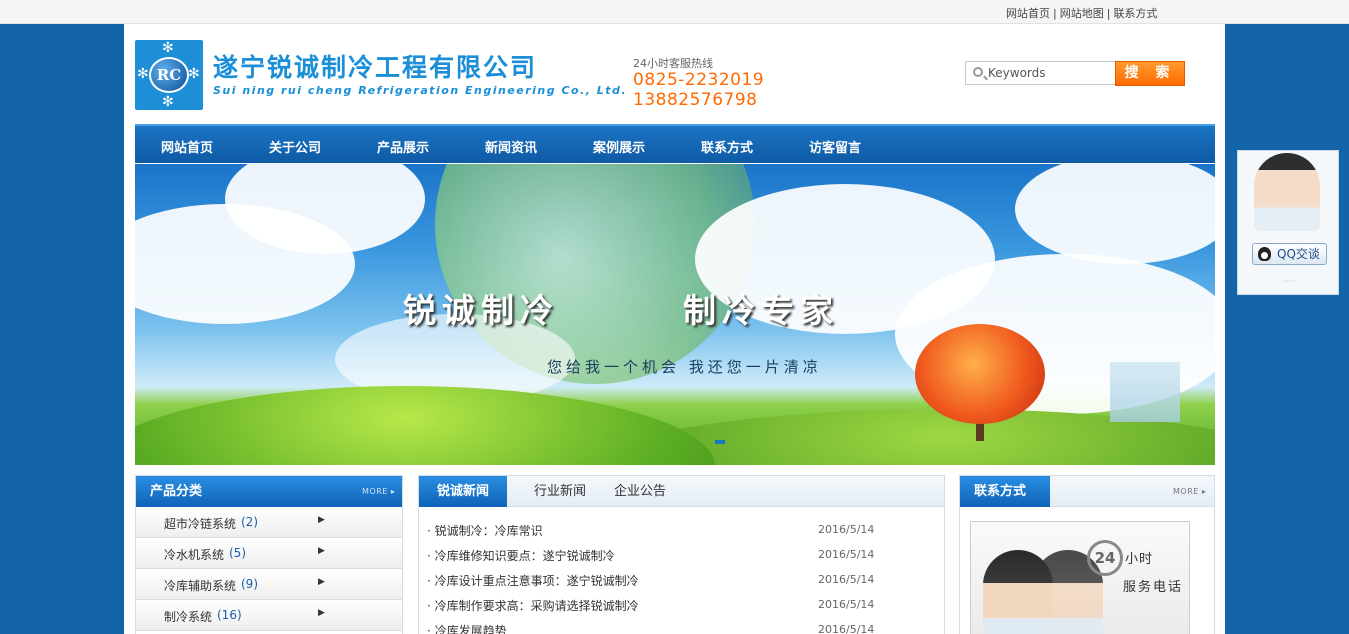 The height and width of the screenshot is (634, 1349). What do you see at coordinates (978, 72) in the screenshot?
I see `search-icon` at bounding box center [978, 72].